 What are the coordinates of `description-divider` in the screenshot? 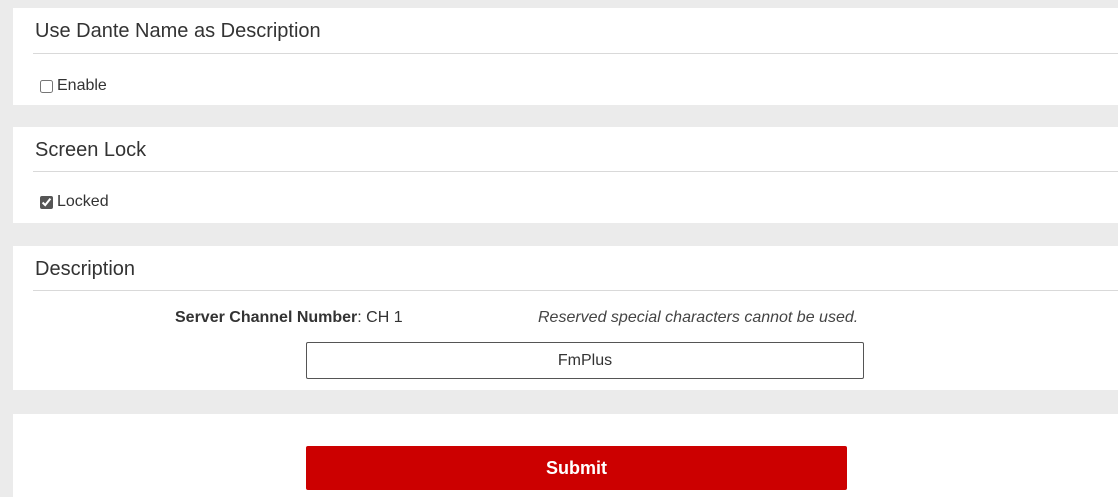 It's located at (575, 290).